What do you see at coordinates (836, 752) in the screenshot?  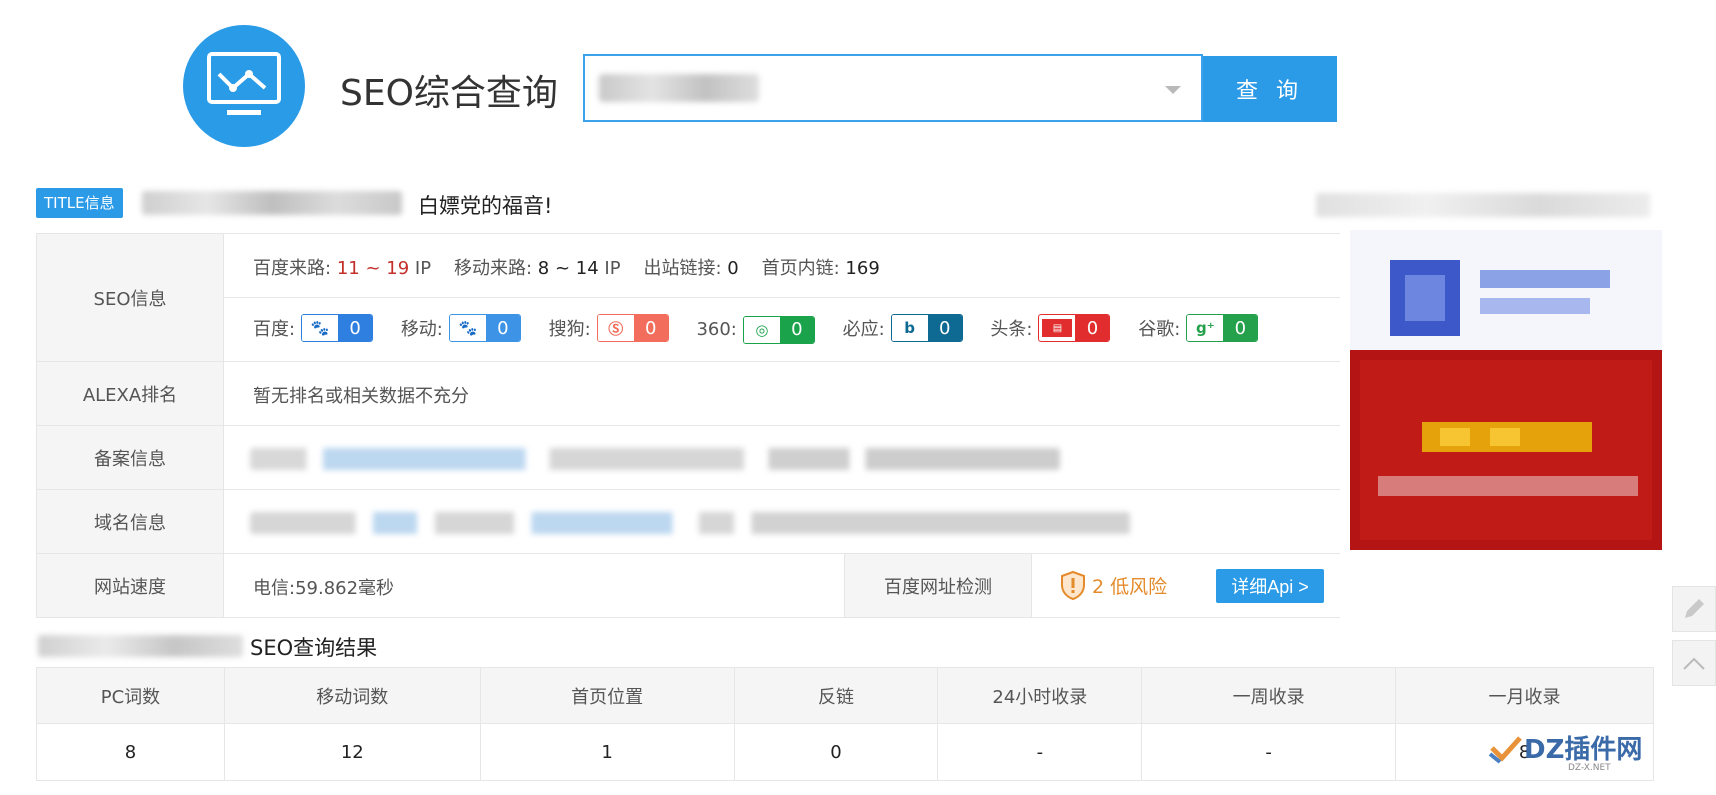 I see `backlinks-value: 0` at bounding box center [836, 752].